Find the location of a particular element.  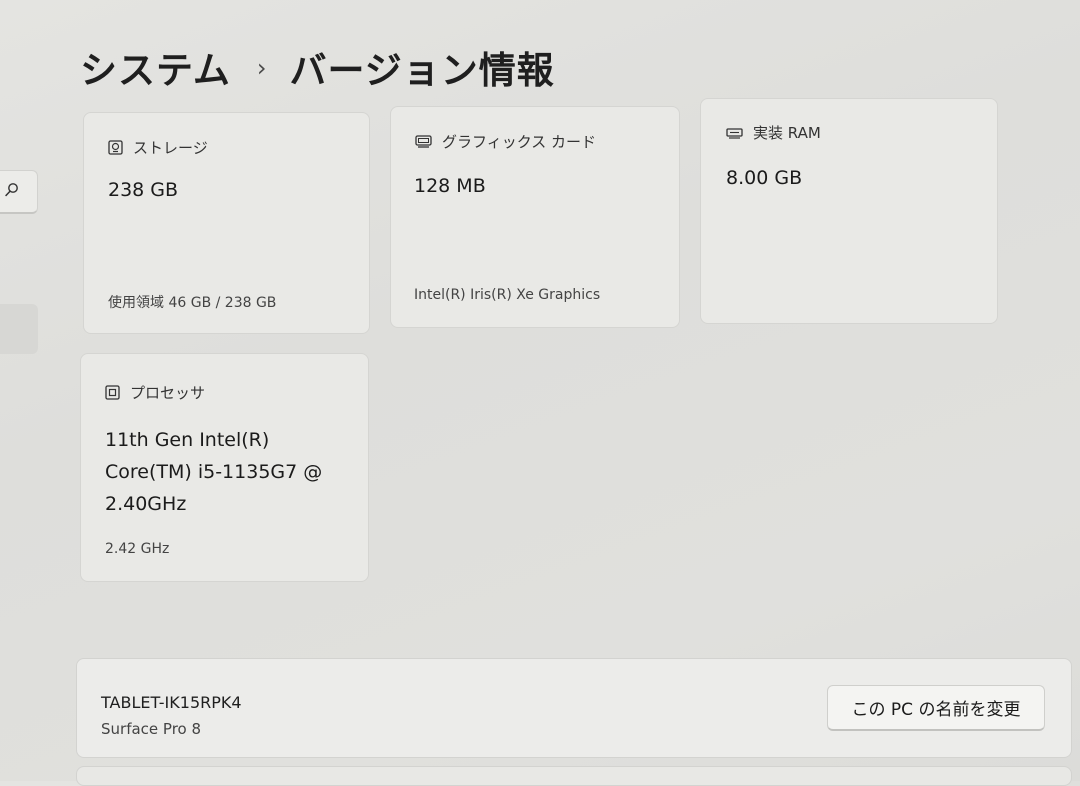

storage-card: ストレージ 238 GB 使用領域 46 GB / 238 GB is located at coordinates (226, 223).